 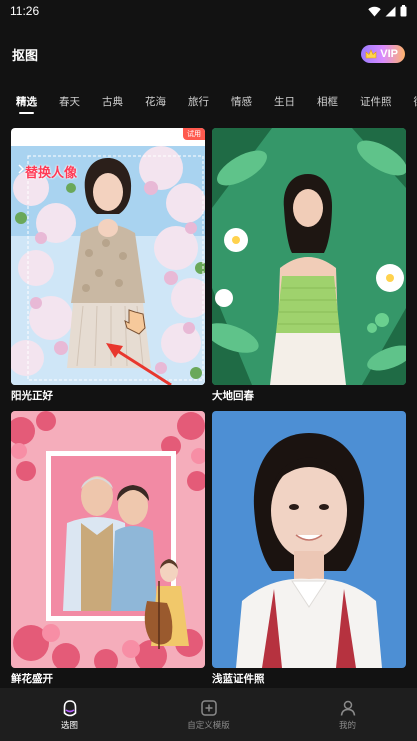 I want to click on tab-jingxuan: 精选, so click(x=26, y=104).